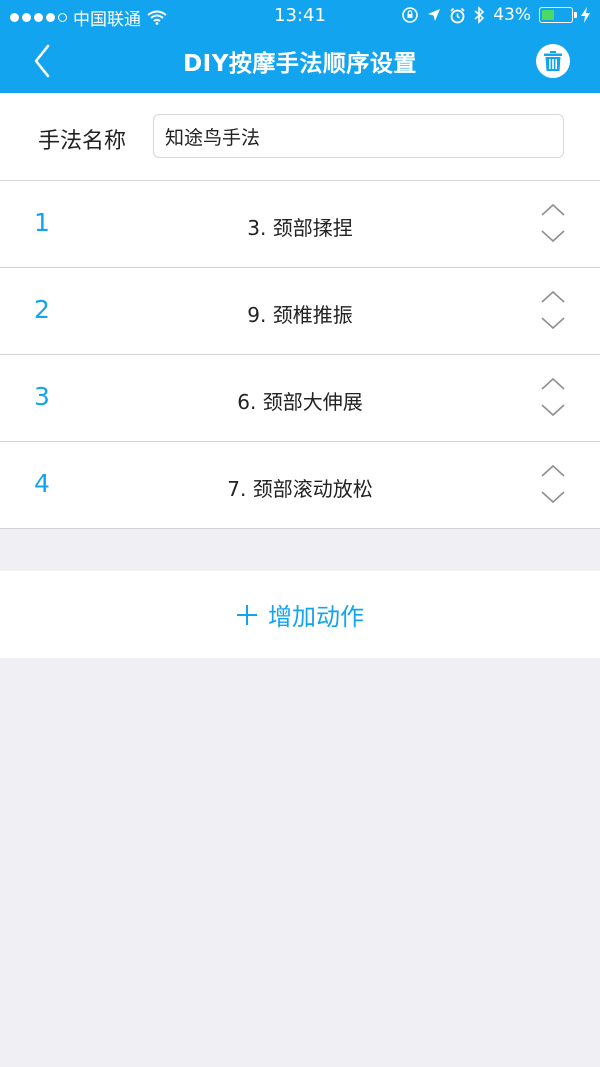  I want to click on battery-icon, so click(558, 15).